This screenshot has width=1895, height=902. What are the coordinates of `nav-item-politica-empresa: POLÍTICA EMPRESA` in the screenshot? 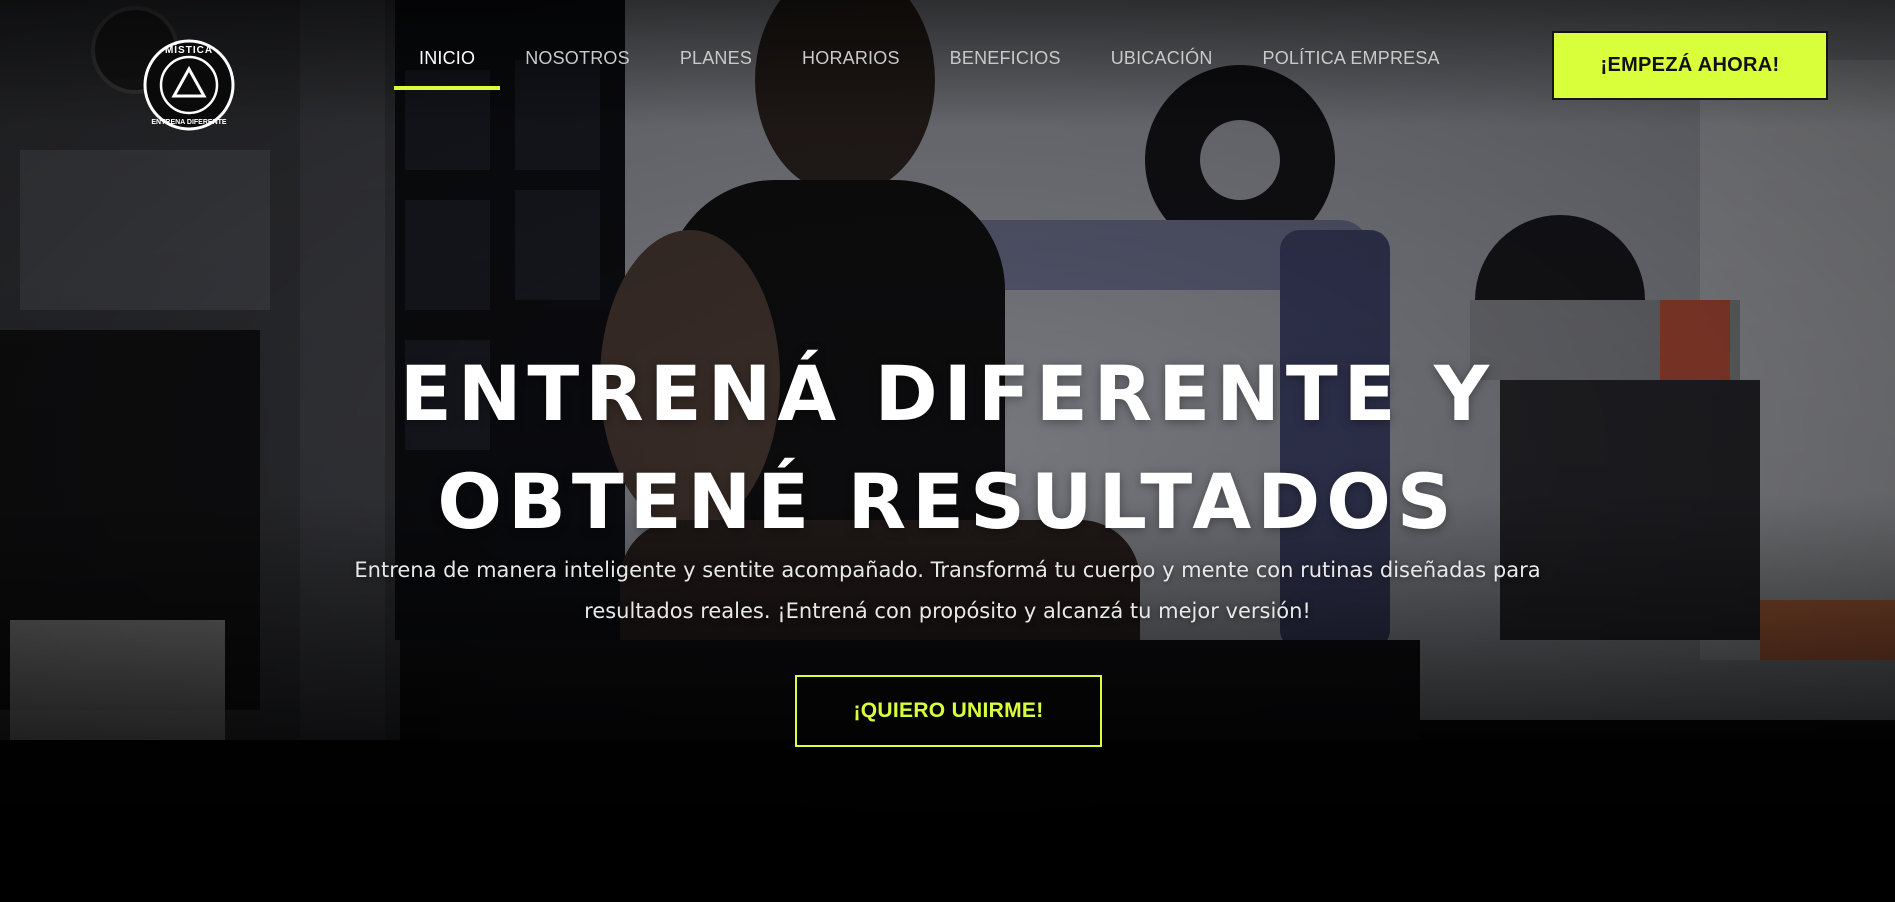 It's located at (1351, 65).